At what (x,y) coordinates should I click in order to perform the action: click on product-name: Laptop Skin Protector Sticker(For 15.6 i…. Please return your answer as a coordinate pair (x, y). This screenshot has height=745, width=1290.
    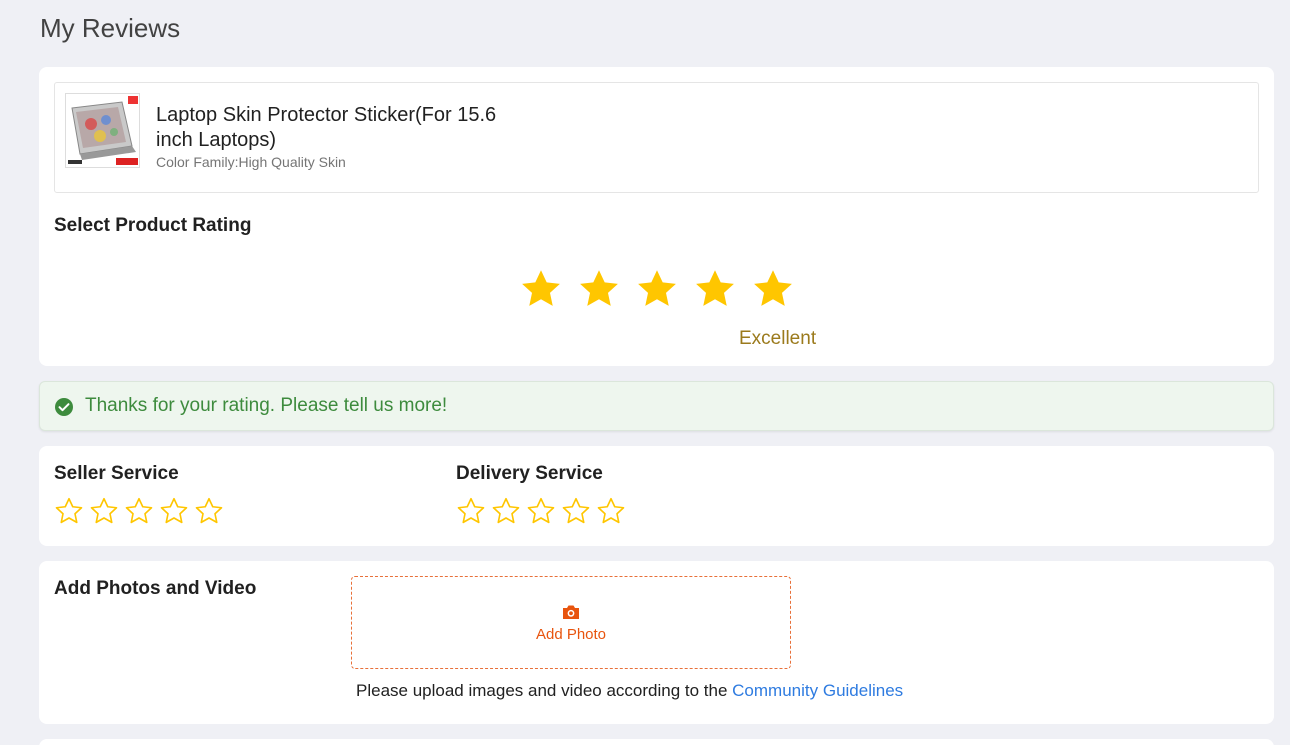
    Looking at the image, I should click on (326, 127).